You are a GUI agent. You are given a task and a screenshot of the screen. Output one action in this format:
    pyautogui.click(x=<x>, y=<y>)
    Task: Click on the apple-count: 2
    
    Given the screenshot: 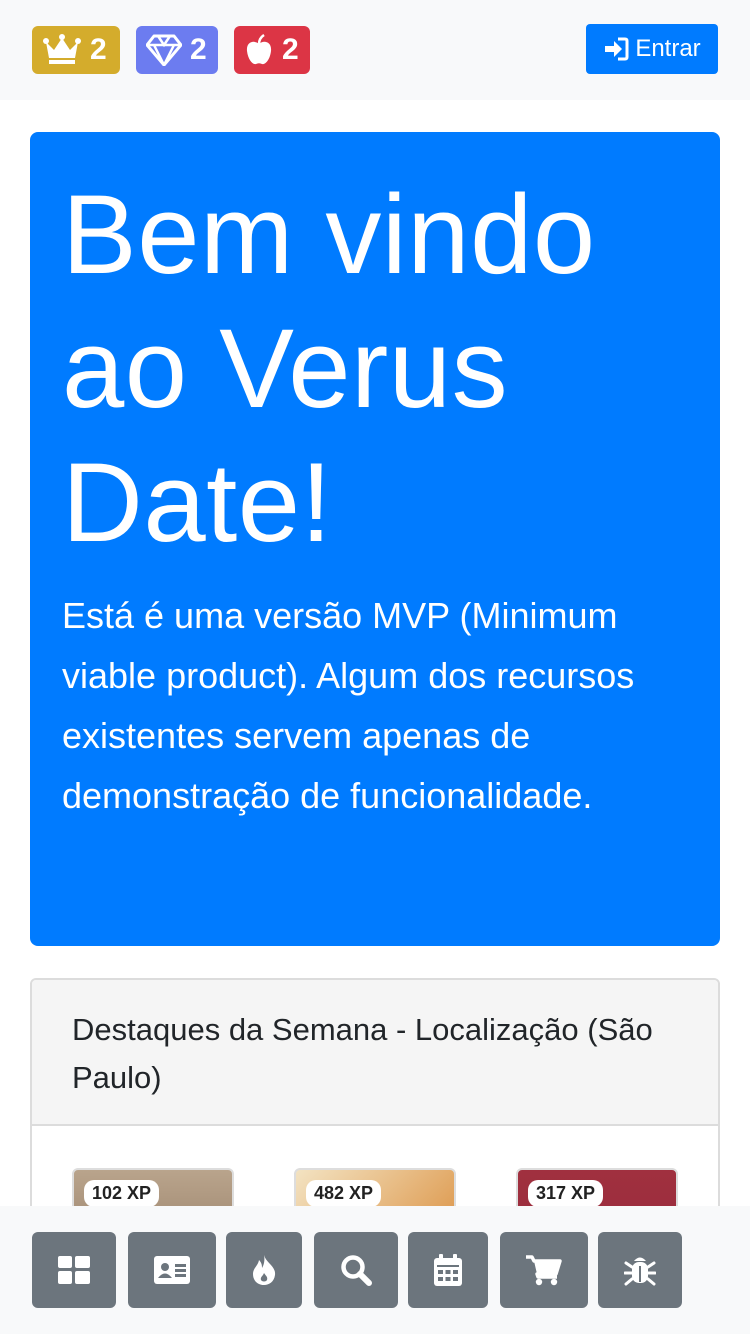 What is the action you would take?
    pyautogui.click(x=290, y=49)
    